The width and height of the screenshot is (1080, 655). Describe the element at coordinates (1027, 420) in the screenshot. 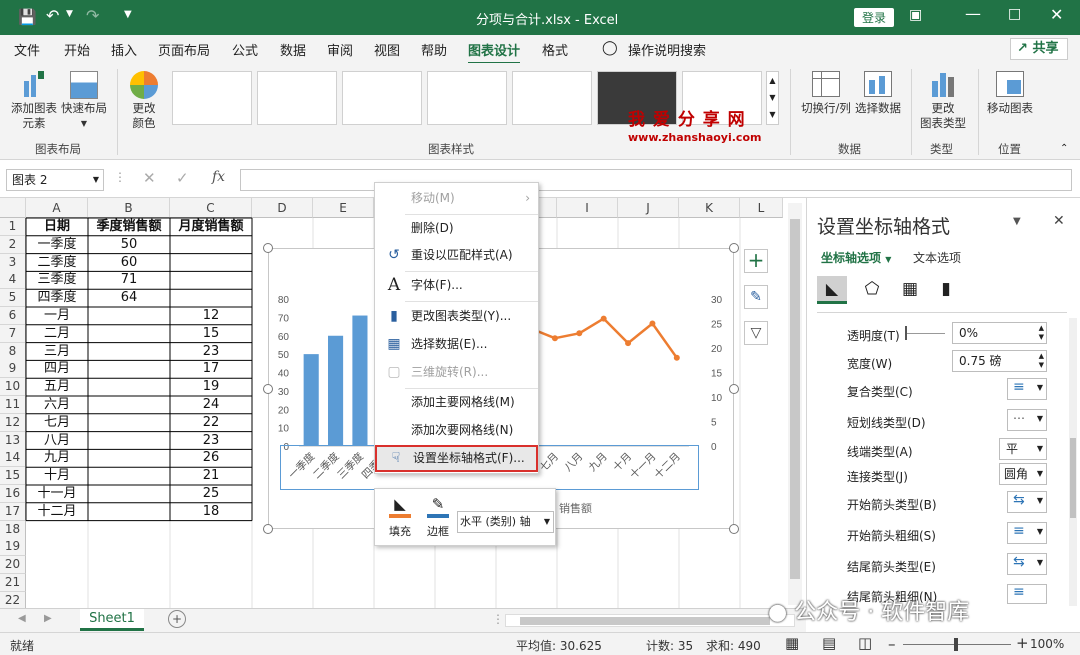

I see `dash-type-dropdown: ⋯ ▼` at that location.